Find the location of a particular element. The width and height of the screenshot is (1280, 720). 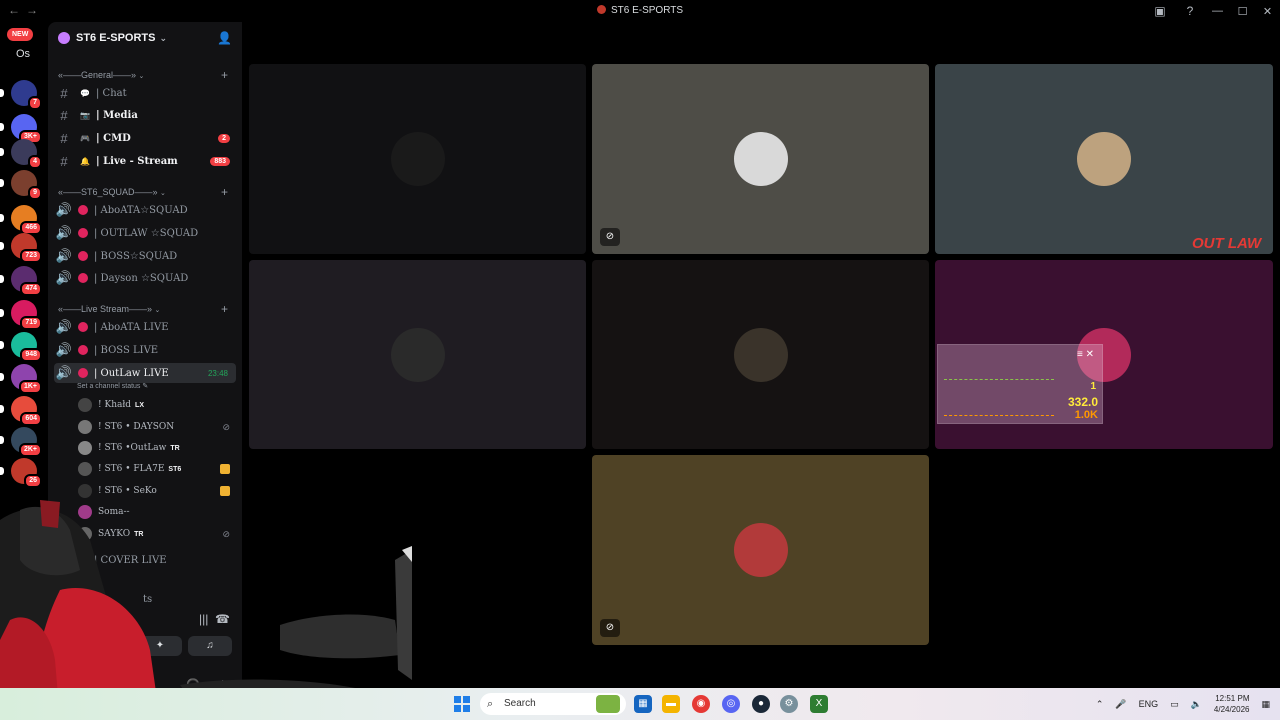

settings-icon: ⚙ is located at coordinates (789, 704).